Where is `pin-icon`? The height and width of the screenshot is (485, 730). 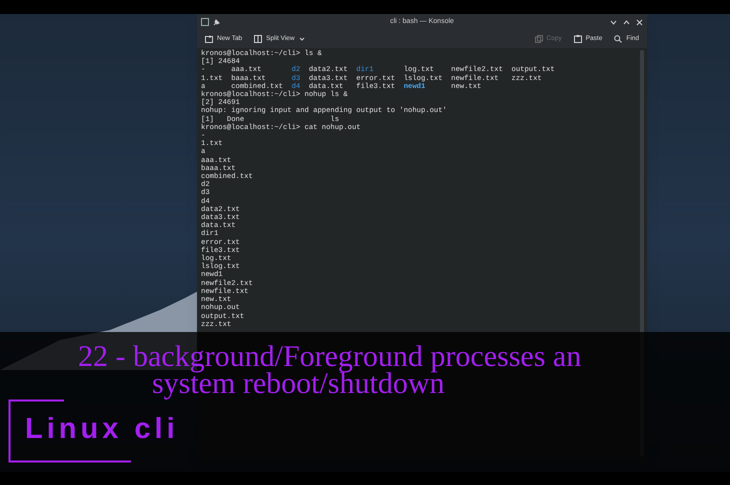 pin-icon is located at coordinates (216, 22).